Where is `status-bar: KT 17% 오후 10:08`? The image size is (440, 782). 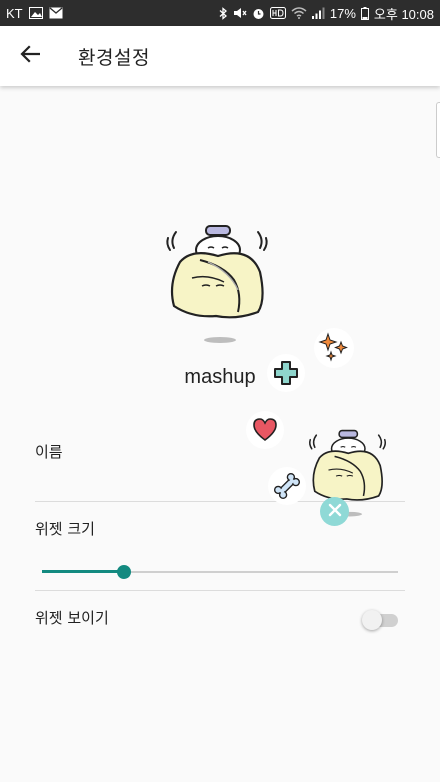
status-bar: KT 17% 오후 10:08 is located at coordinates (220, 13).